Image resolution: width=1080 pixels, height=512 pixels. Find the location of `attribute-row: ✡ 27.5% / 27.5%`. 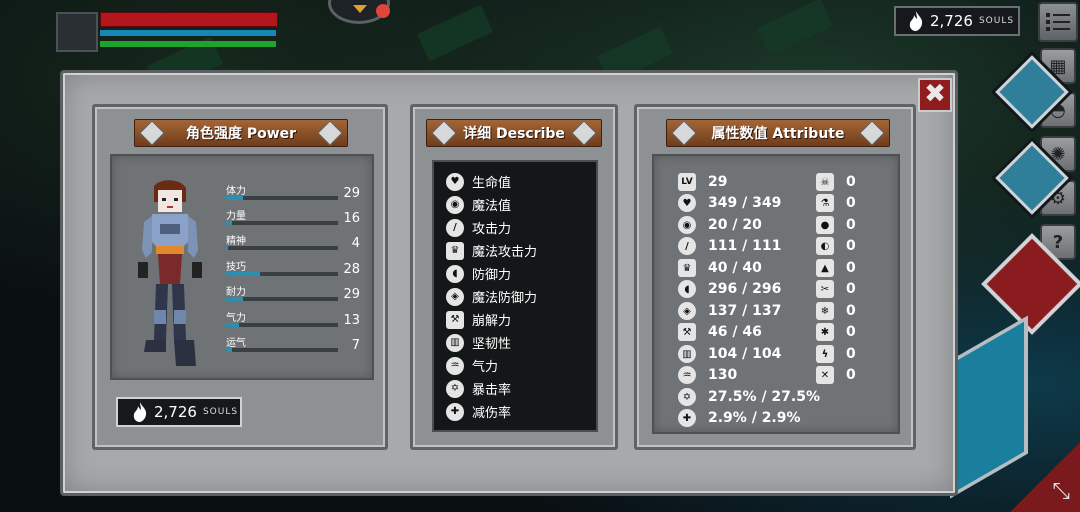

attribute-row: ✡ 27.5% / 27.5% is located at coordinates (749, 397).